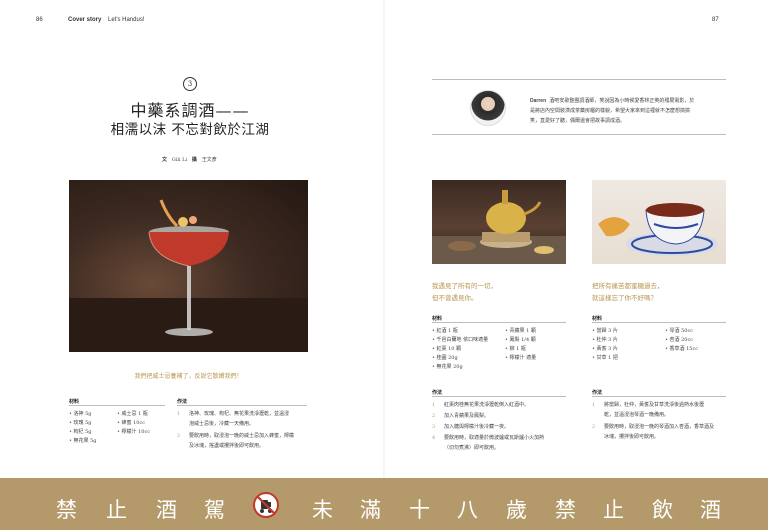  What do you see at coordinates (133, 423) in the screenshot?
I see `recipe1-ingredients-col2: • 威士忌 1 瓶 • 蜂蜜 10cc • 檸檬汁 10cc` at bounding box center [133, 423].